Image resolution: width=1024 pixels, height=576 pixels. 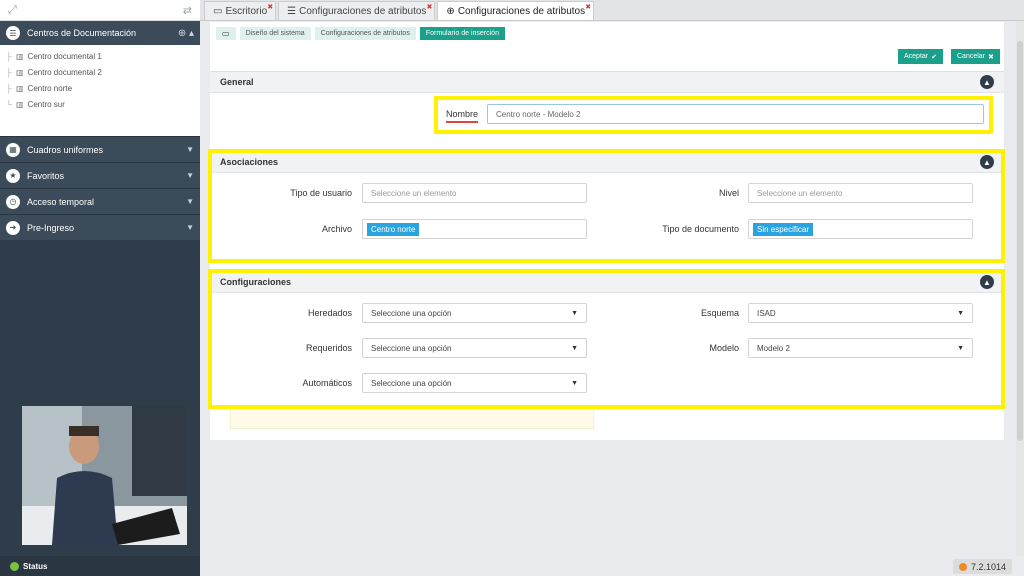 I want to click on notice-bar, so click(x=412, y=419).